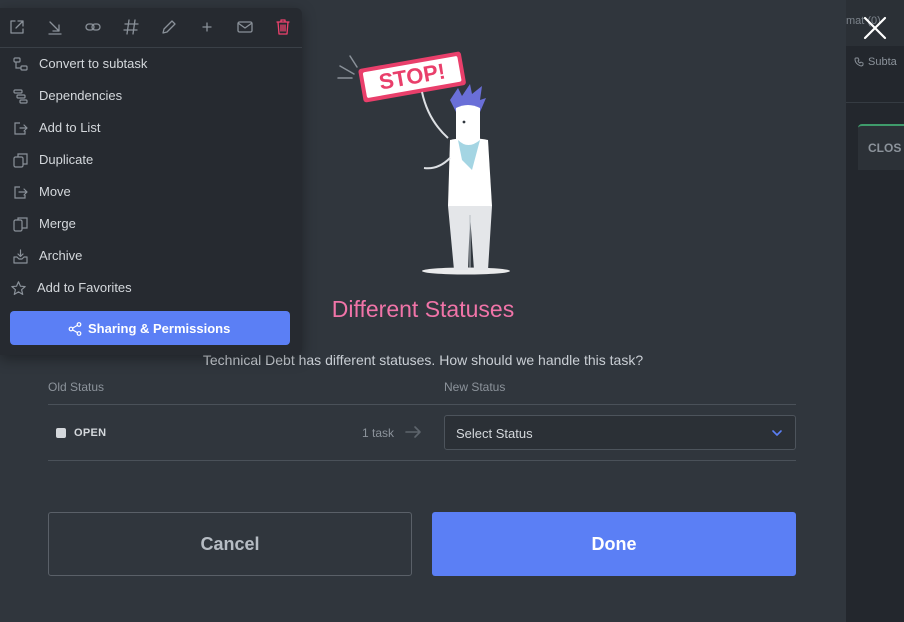  I want to click on menu-item-add-to-list: Add to List, so click(151, 128).